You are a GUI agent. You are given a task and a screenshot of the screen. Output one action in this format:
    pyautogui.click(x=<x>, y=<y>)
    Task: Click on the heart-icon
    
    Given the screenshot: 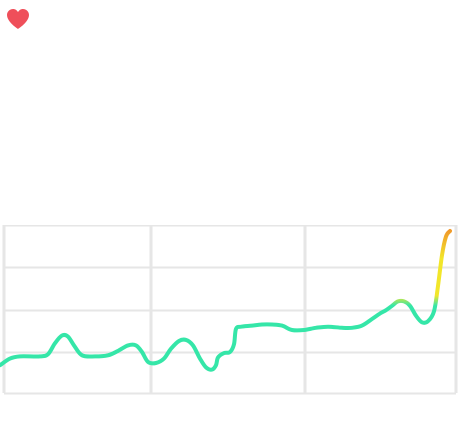 What is the action you would take?
    pyautogui.click(x=18, y=19)
    